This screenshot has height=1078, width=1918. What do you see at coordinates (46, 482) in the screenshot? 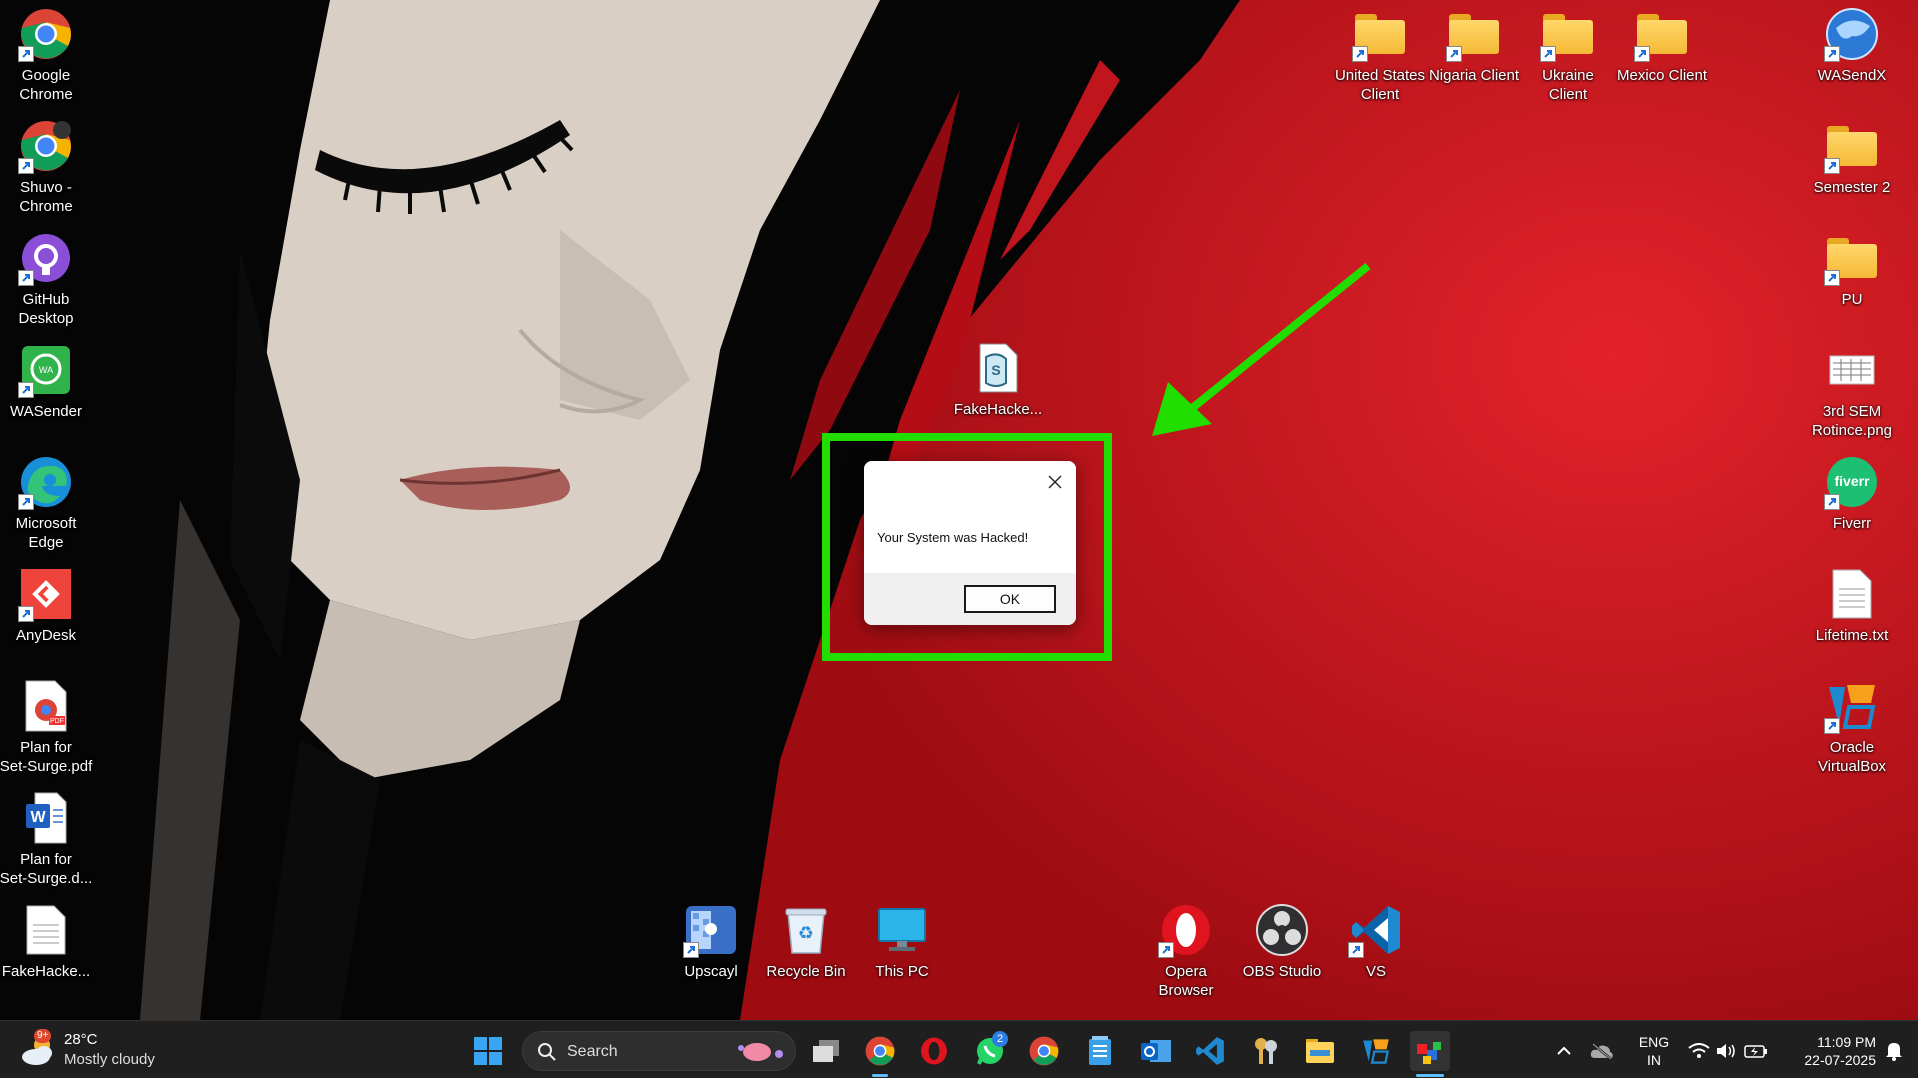
I see `edge-icon` at bounding box center [46, 482].